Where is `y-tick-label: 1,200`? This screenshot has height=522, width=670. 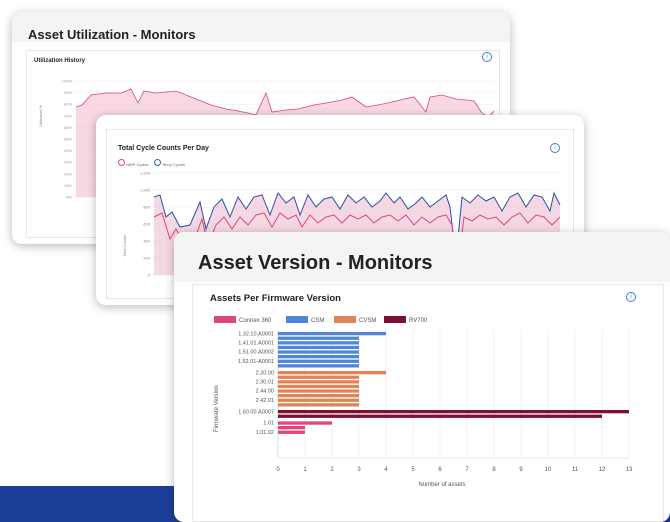
y-tick-label: 1,200 is located at coordinates (145, 173).